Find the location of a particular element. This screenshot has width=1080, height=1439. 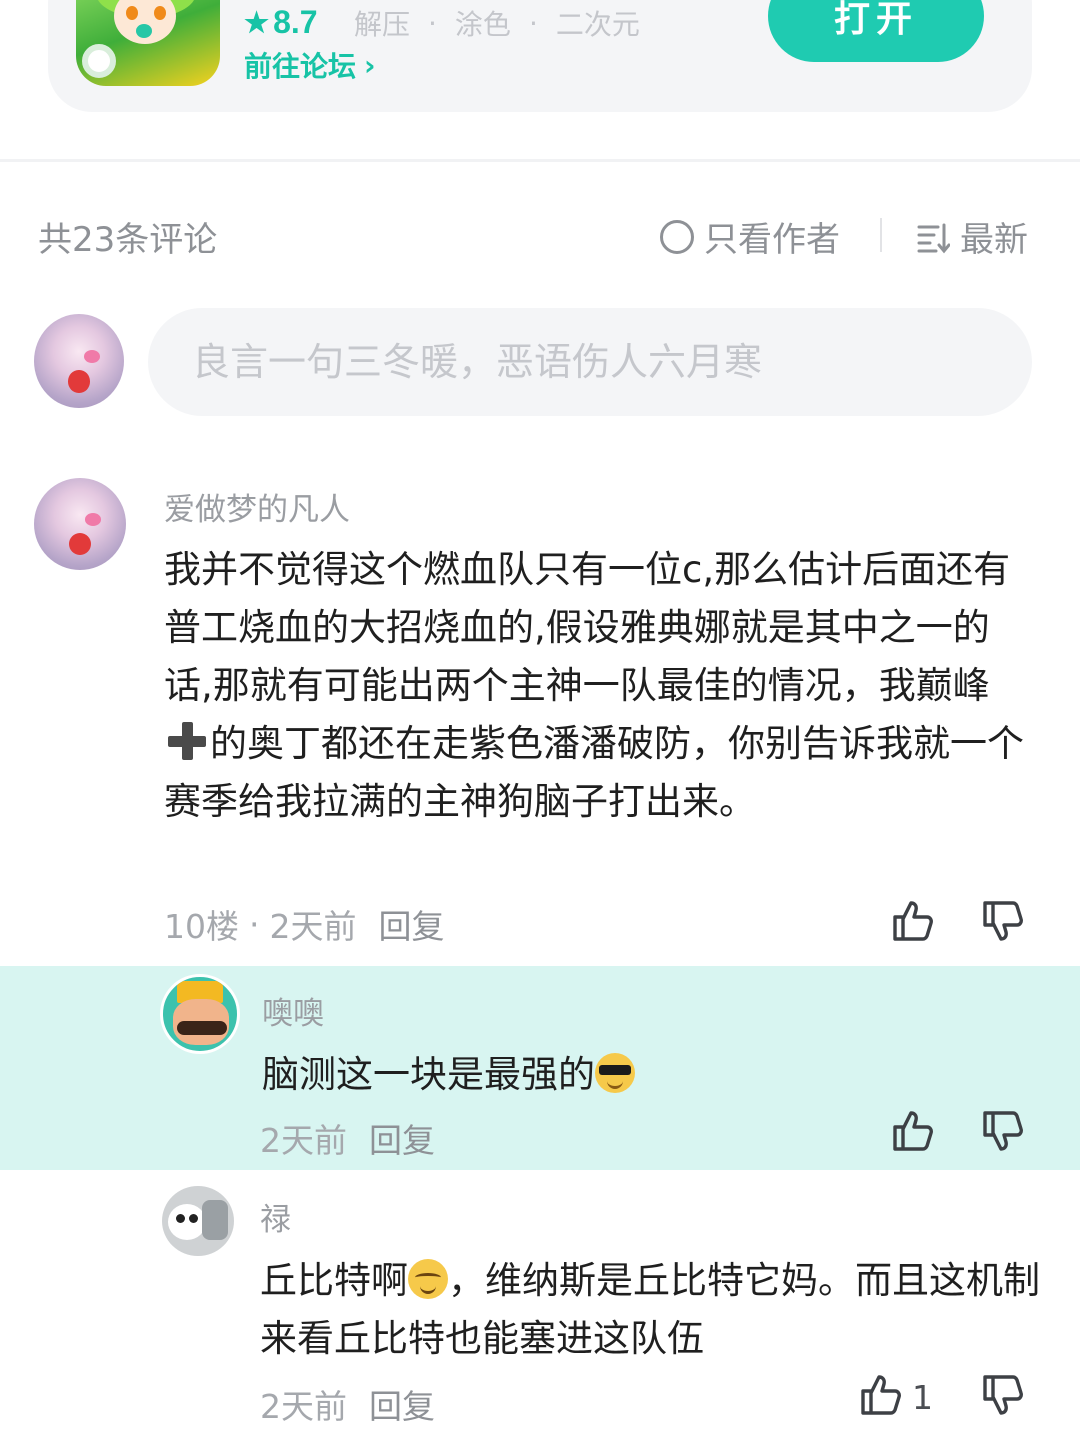

reply-username: 禄 is located at coordinates (275, 1216).